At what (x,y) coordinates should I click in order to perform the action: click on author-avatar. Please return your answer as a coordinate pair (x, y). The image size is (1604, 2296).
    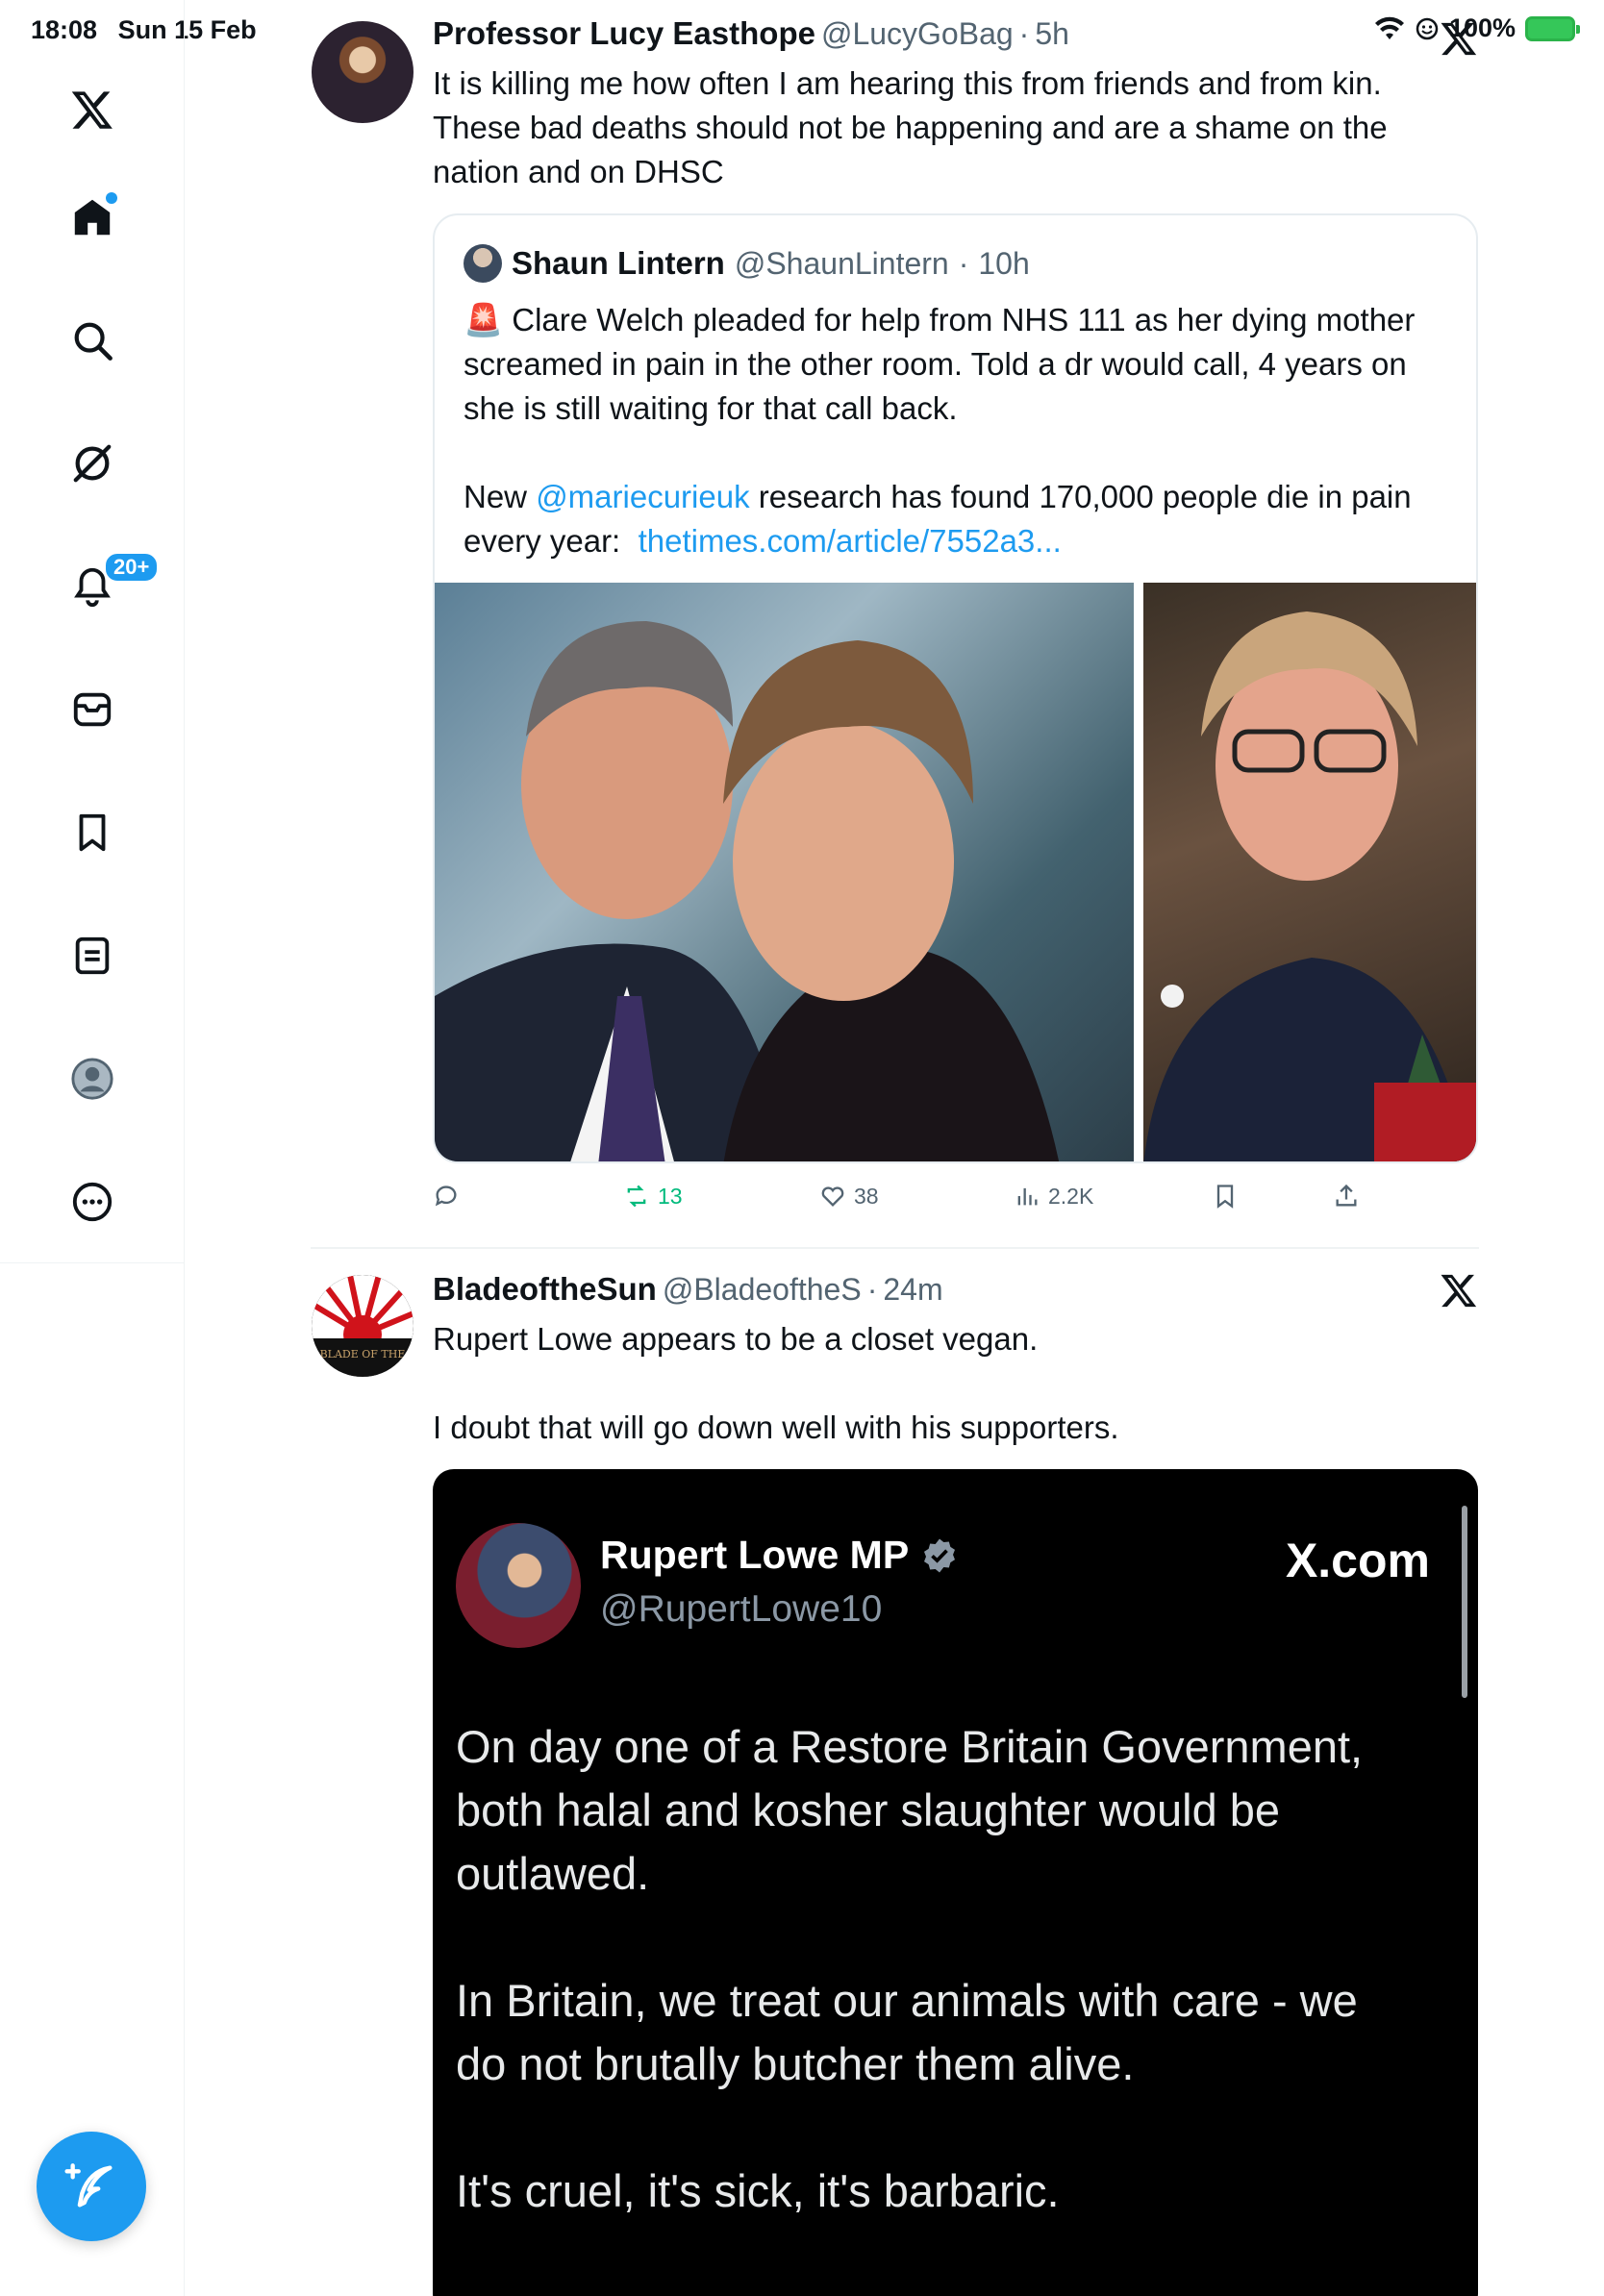
    Looking at the image, I should click on (363, 72).